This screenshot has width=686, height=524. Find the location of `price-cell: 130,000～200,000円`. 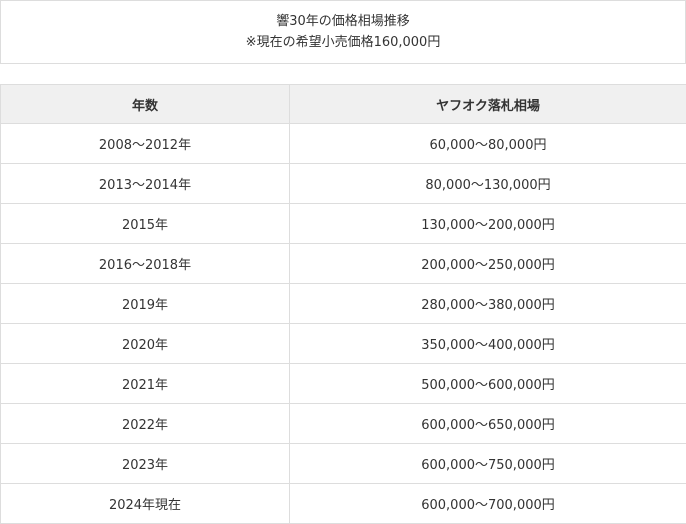

price-cell: 130,000～200,000円 is located at coordinates (487, 223).